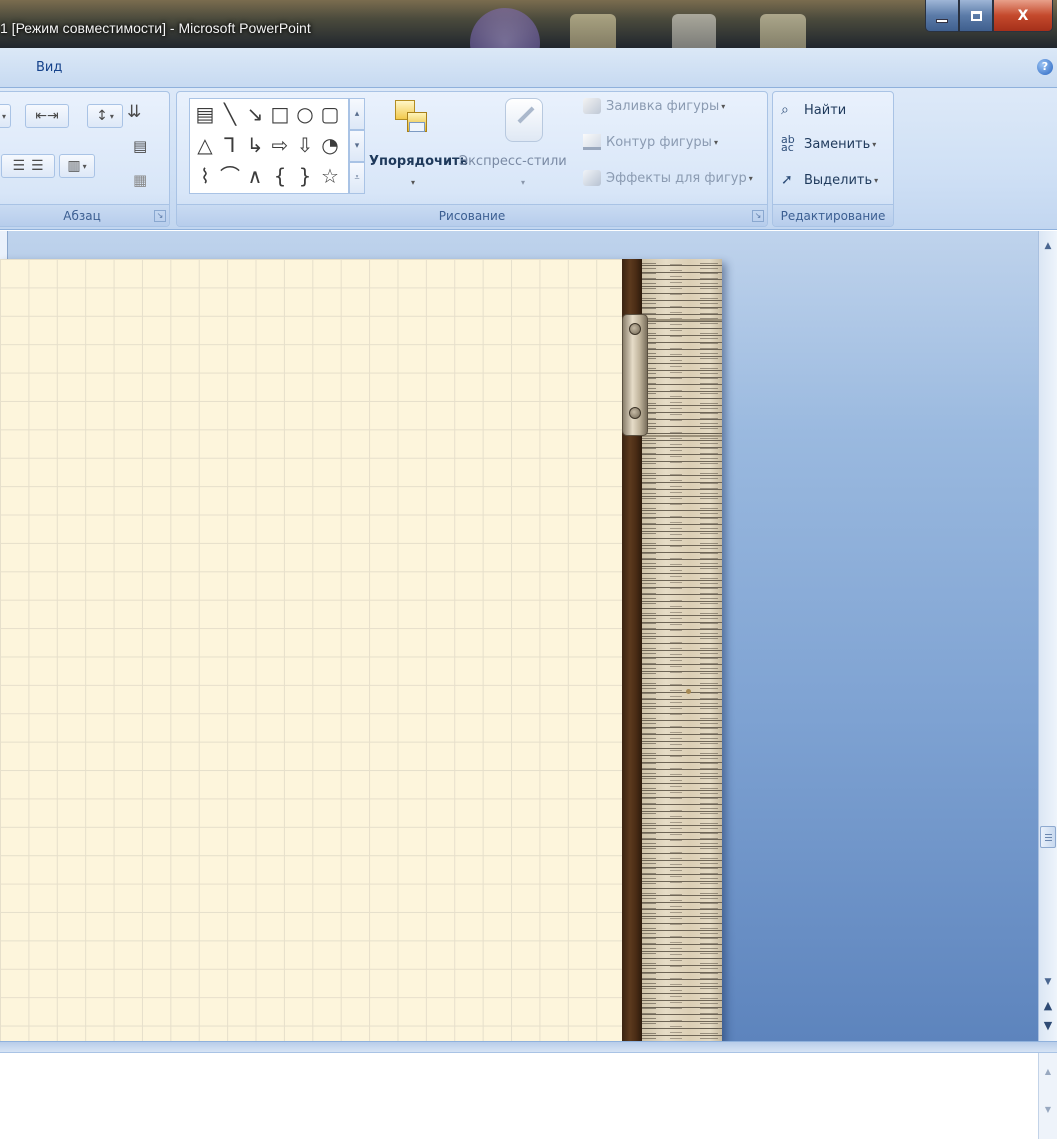 This screenshot has width=1057, height=1139. What do you see at coordinates (1047, 636) in the screenshot?
I see `vertical-scrollbar: ▲ ▼ ▲ ▼` at bounding box center [1047, 636].